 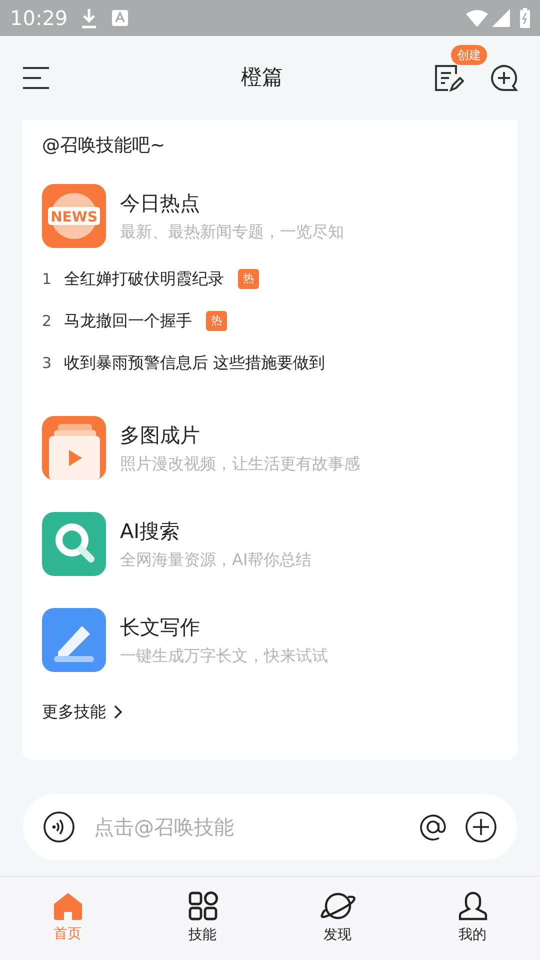 I want to click on skill-description: 最新、最热新闻专题，一览尽知, so click(x=232, y=232).